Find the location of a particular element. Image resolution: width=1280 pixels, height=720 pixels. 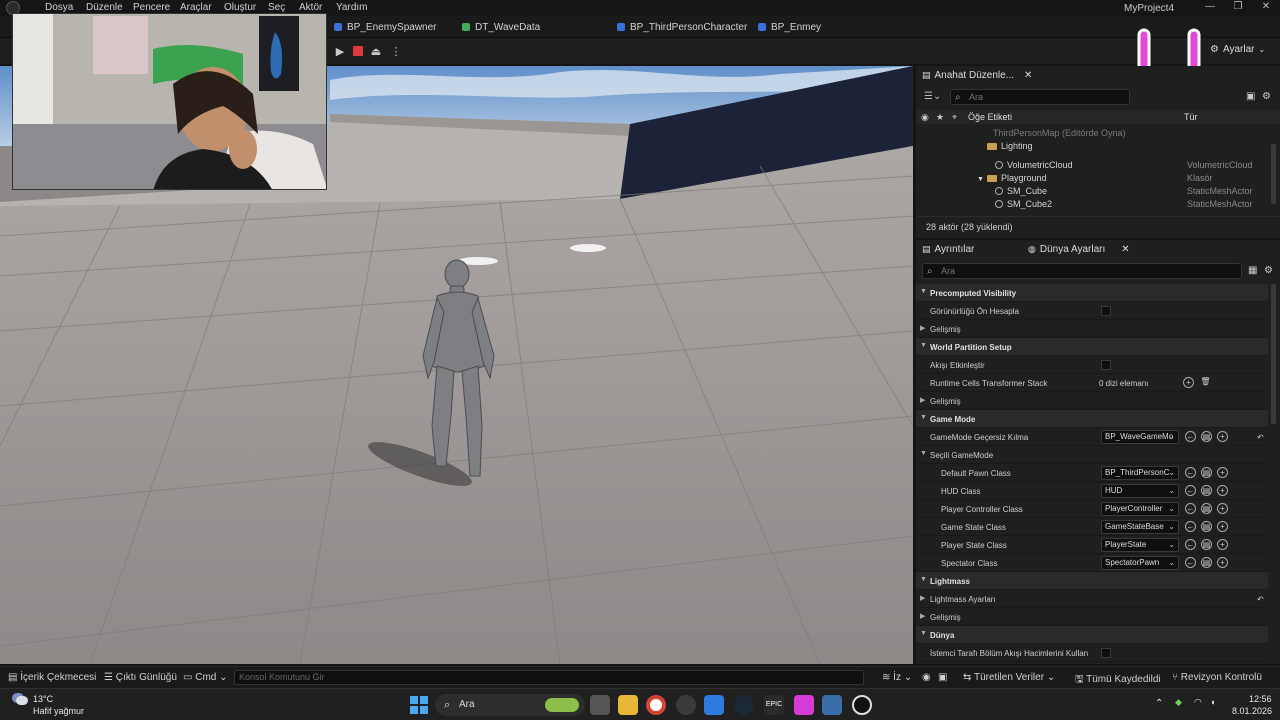

app-icon is located at coordinates (832, 705).